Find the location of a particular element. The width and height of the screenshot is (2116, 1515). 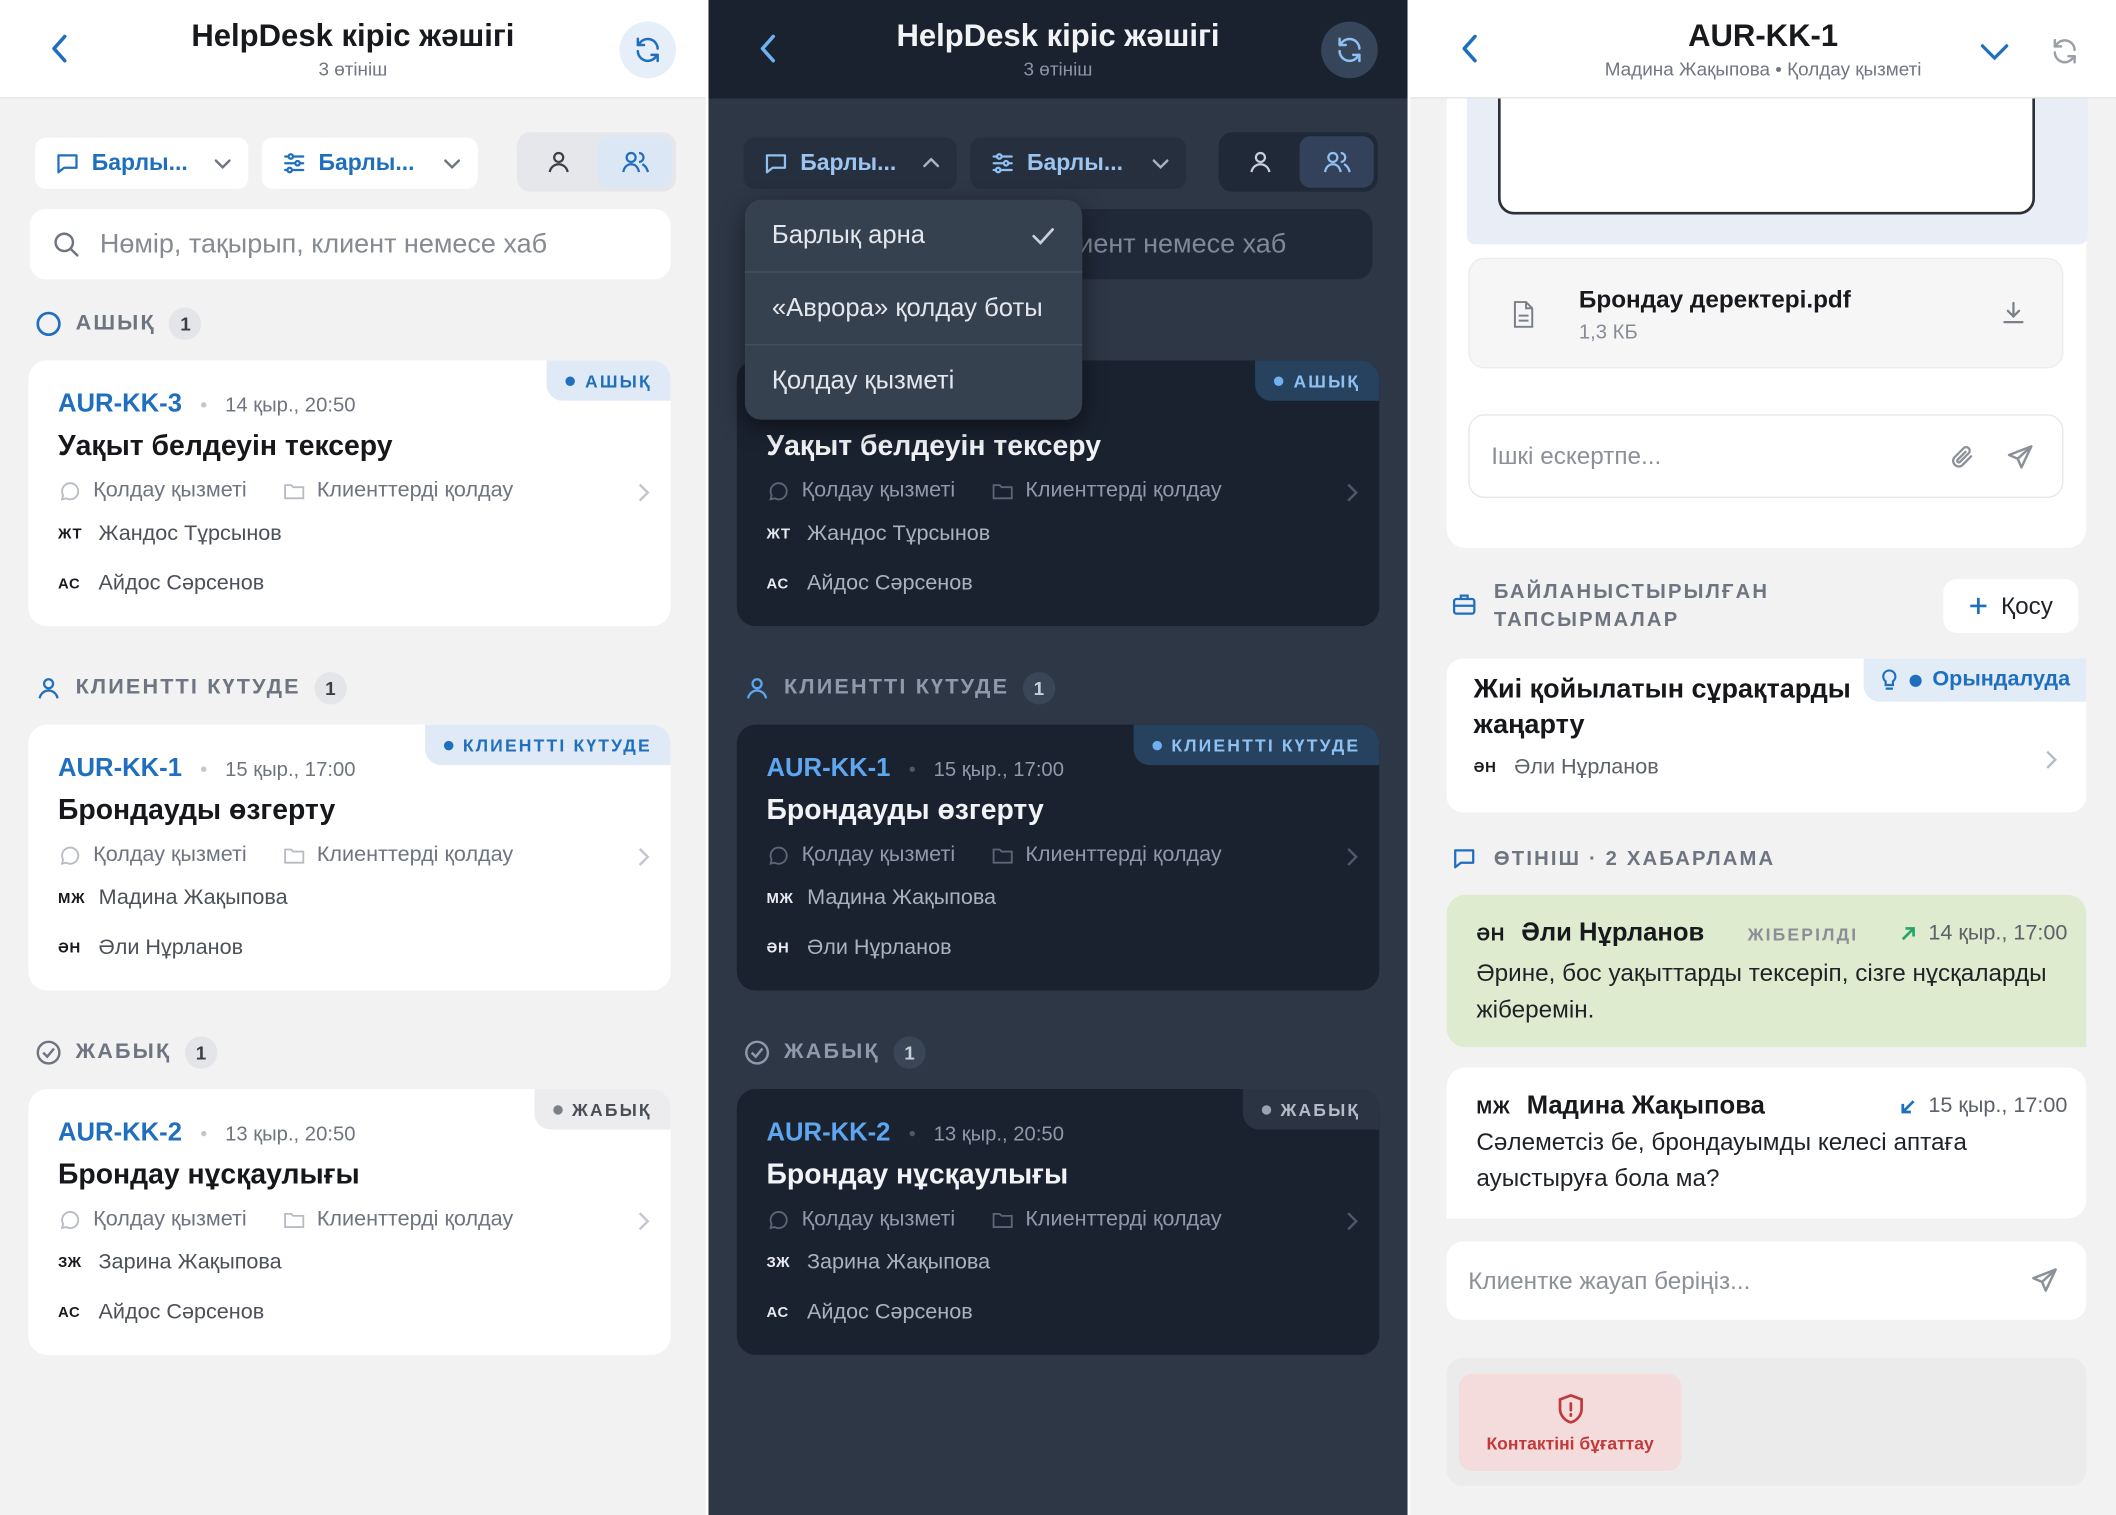

section-waiting: КЛИЕНТТІ КҮТУДЕ 1 is located at coordinates (191, 688).